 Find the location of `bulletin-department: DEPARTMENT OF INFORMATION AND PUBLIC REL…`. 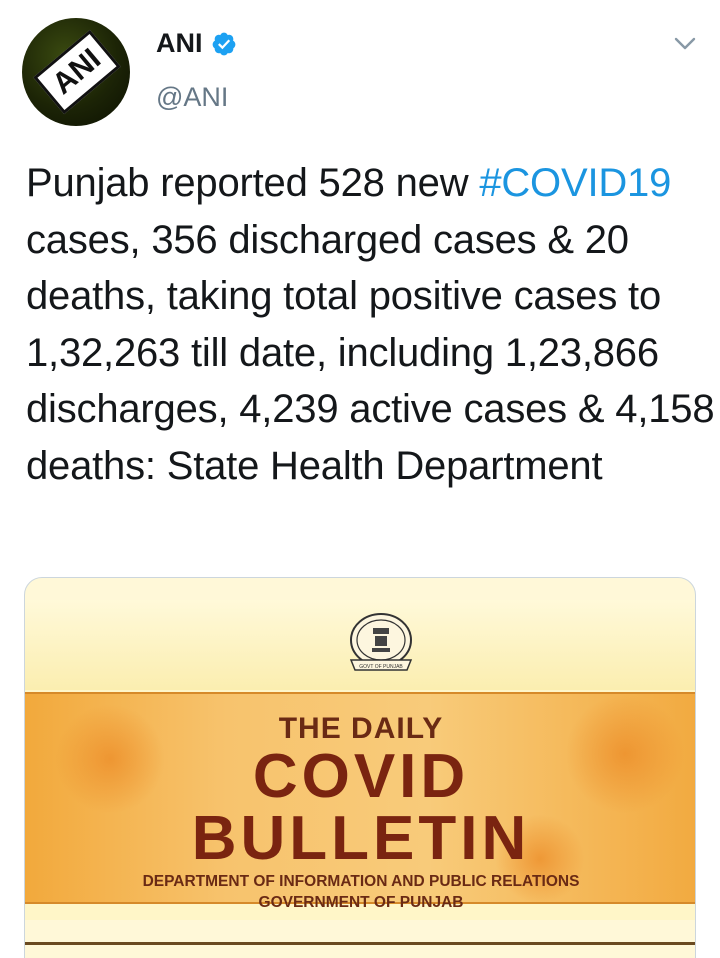

bulletin-department: DEPARTMENT OF INFORMATION AND PUBLIC REL… is located at coordinates (361, 881).